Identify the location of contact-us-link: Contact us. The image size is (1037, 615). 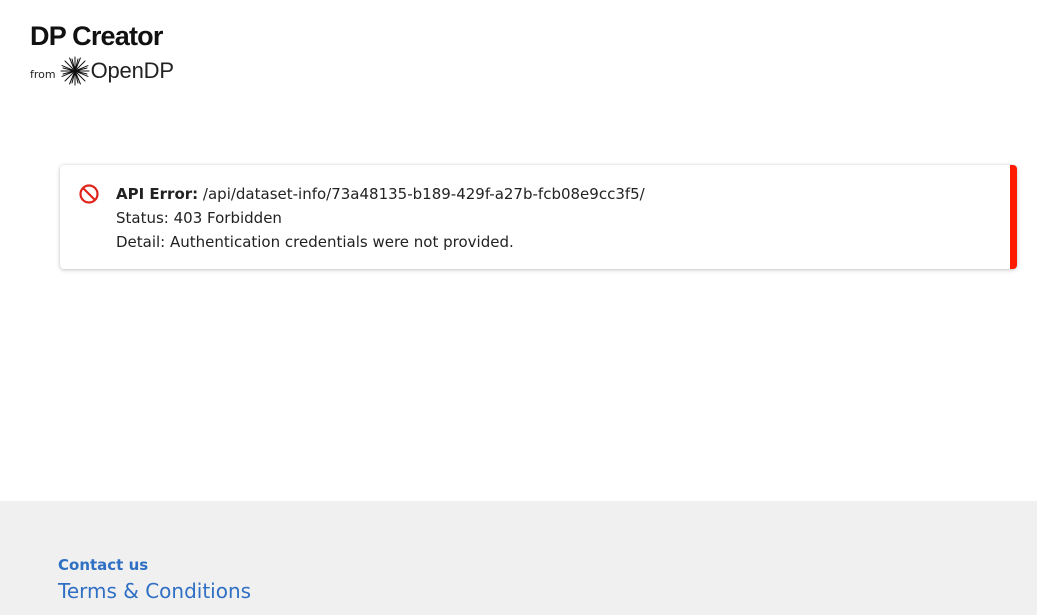
(103, 565).